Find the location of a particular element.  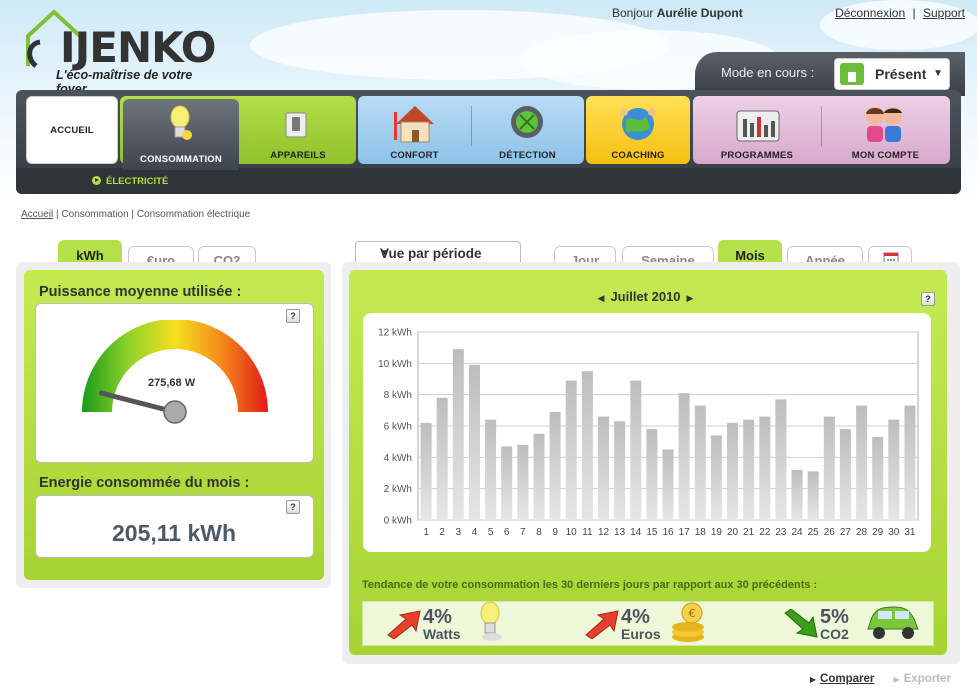

caret-down-icon: ▼ is located at coordinates (938, 73).